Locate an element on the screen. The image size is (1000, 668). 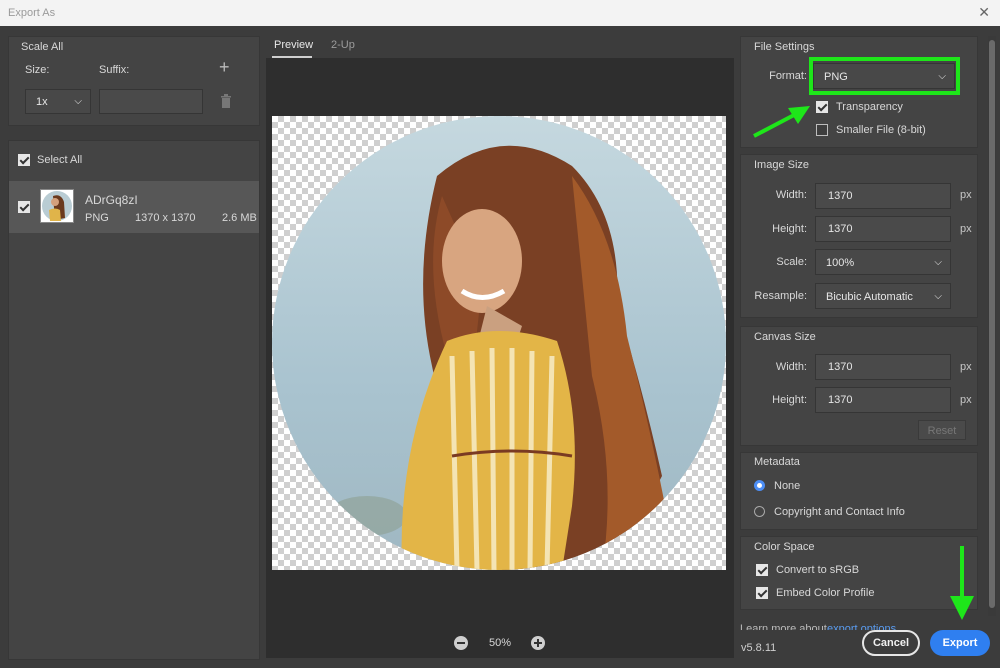
scrollbar-thumb is located at coordinates (992, 324).